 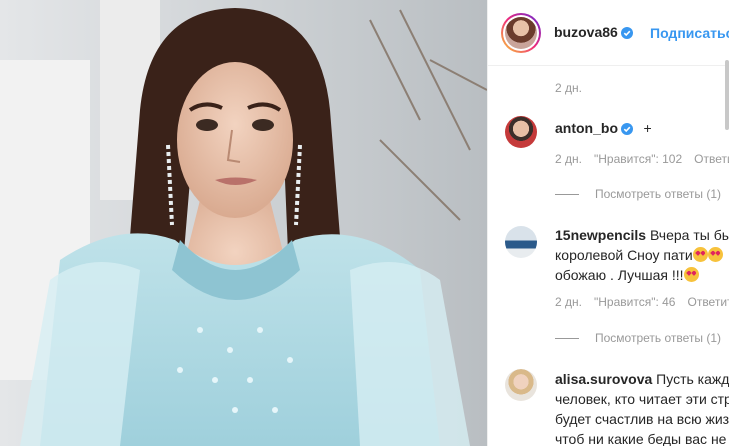 I want to click on comment-meta: 2 дн. "Нравится": 102 Ответить, so click(x=642, y=159).